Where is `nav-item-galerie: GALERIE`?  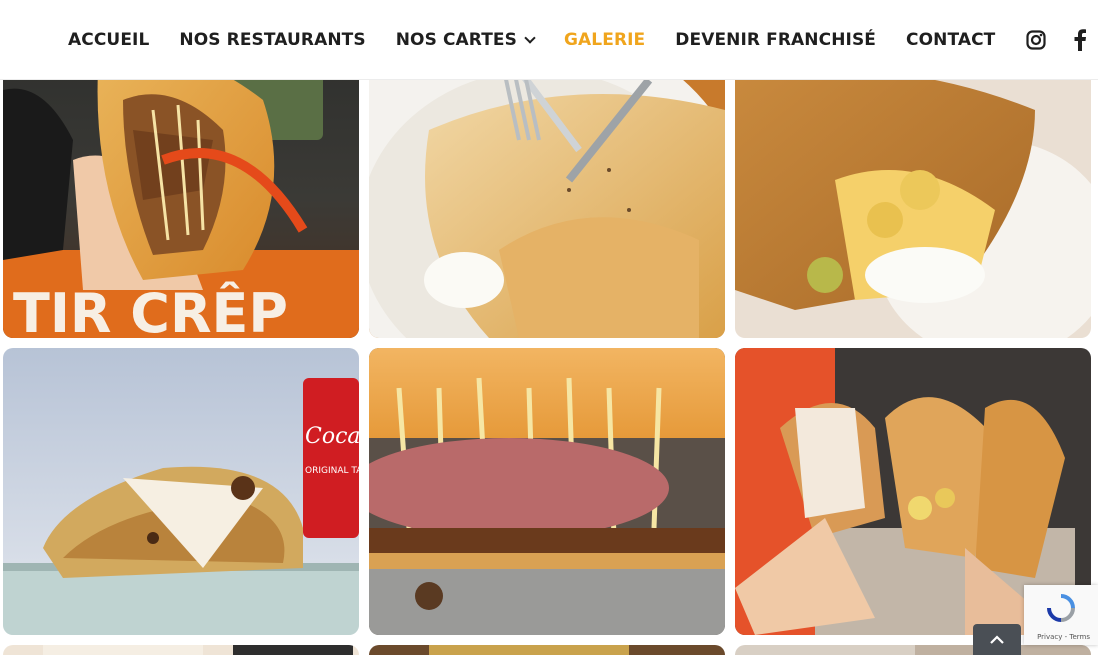
nav-item-galerie: GALERIE is located at coordinates (604, 40).